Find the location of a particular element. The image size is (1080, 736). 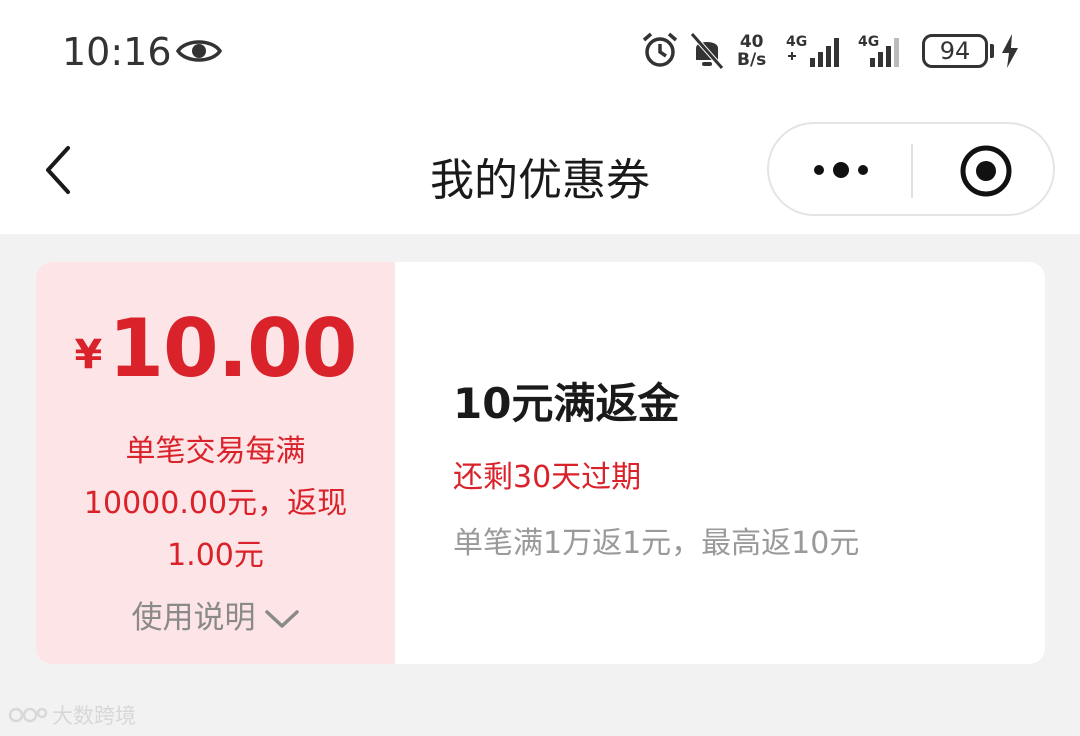

chevron-down-icon is located at coordinates (282, 620).